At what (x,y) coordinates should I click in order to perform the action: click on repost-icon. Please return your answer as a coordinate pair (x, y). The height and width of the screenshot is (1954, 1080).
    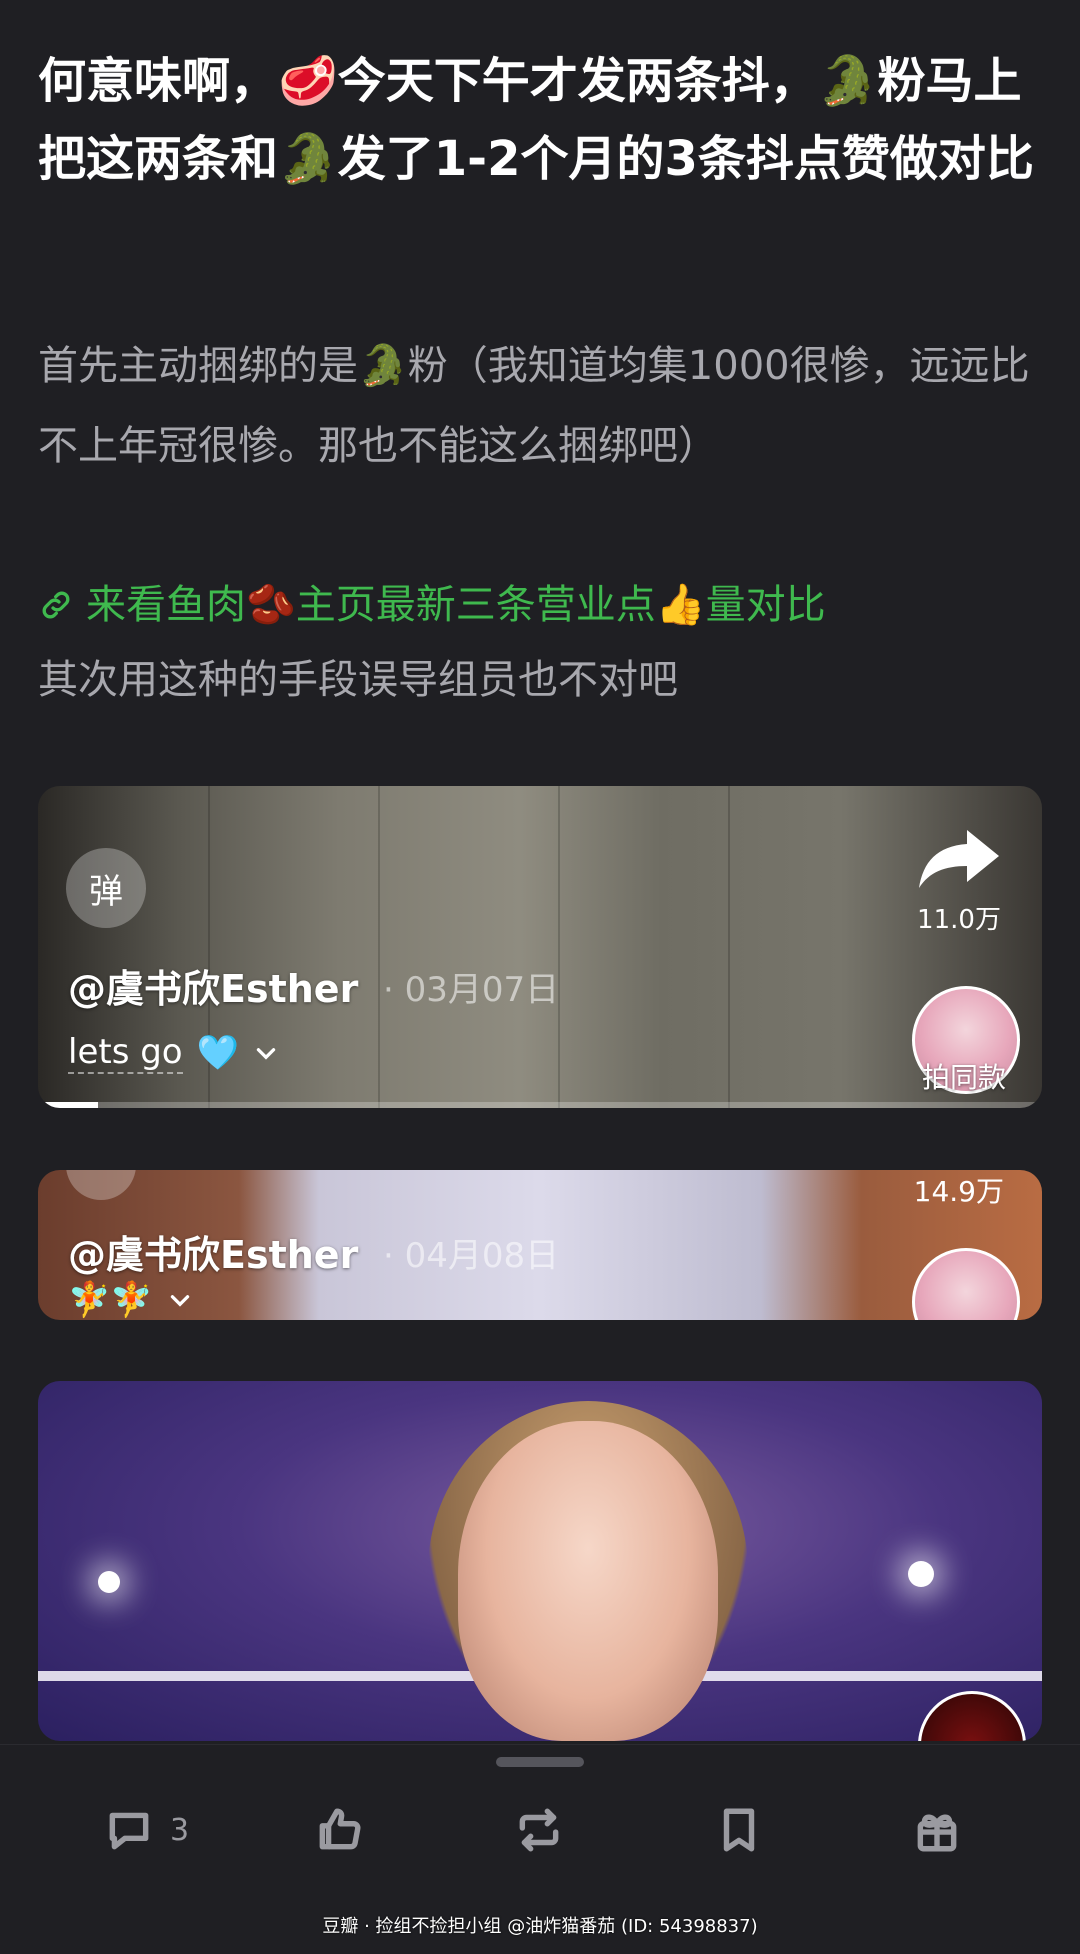
    Looking at the image, I should click on (539, 1830).